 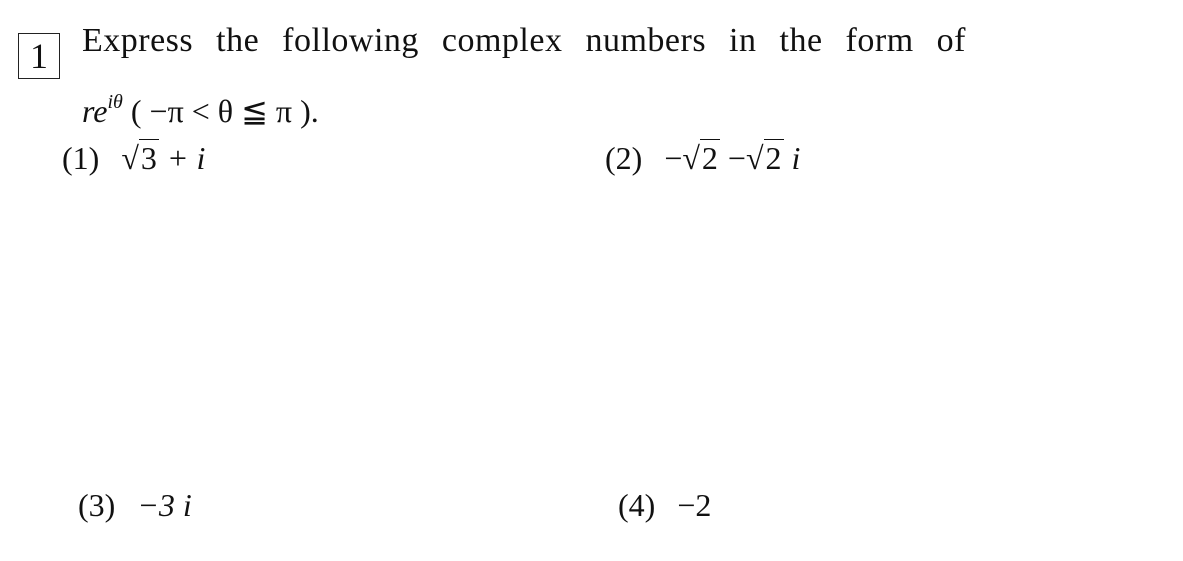 What do you see at coordinates (148, 157) in the screenshot?
I see `radicand: 3` at bounding box center [148, 157].